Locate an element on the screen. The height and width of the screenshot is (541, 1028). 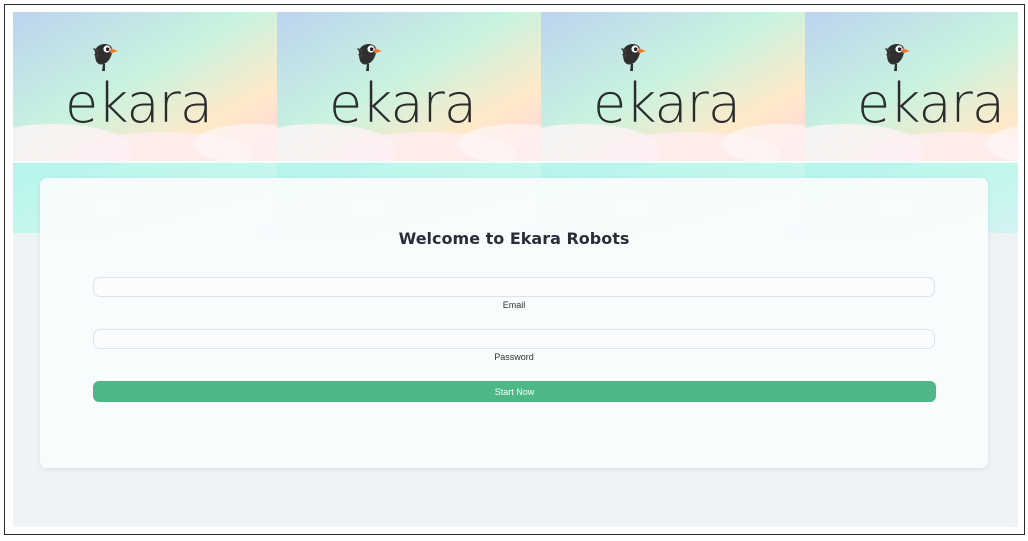
page-title: Welcome to Ekara Robots is located at coordinates (514, 238).